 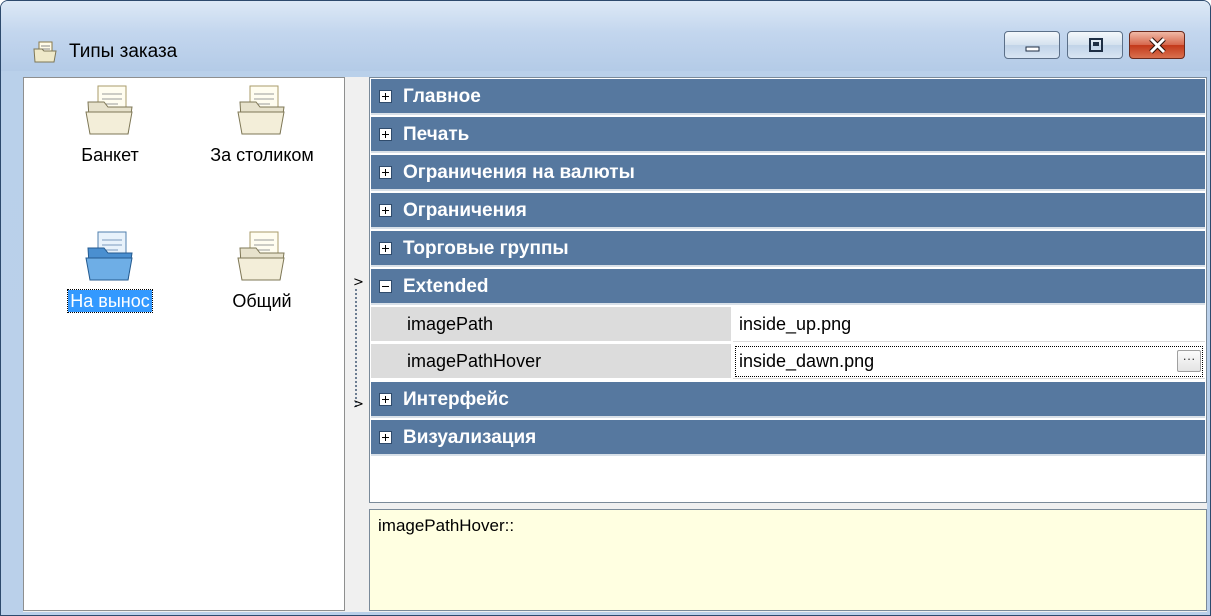 What do you see at coordinates (486, 248) in the screenshot?
I see `category-label: Торговые группы` at bounding box center [486, 248].